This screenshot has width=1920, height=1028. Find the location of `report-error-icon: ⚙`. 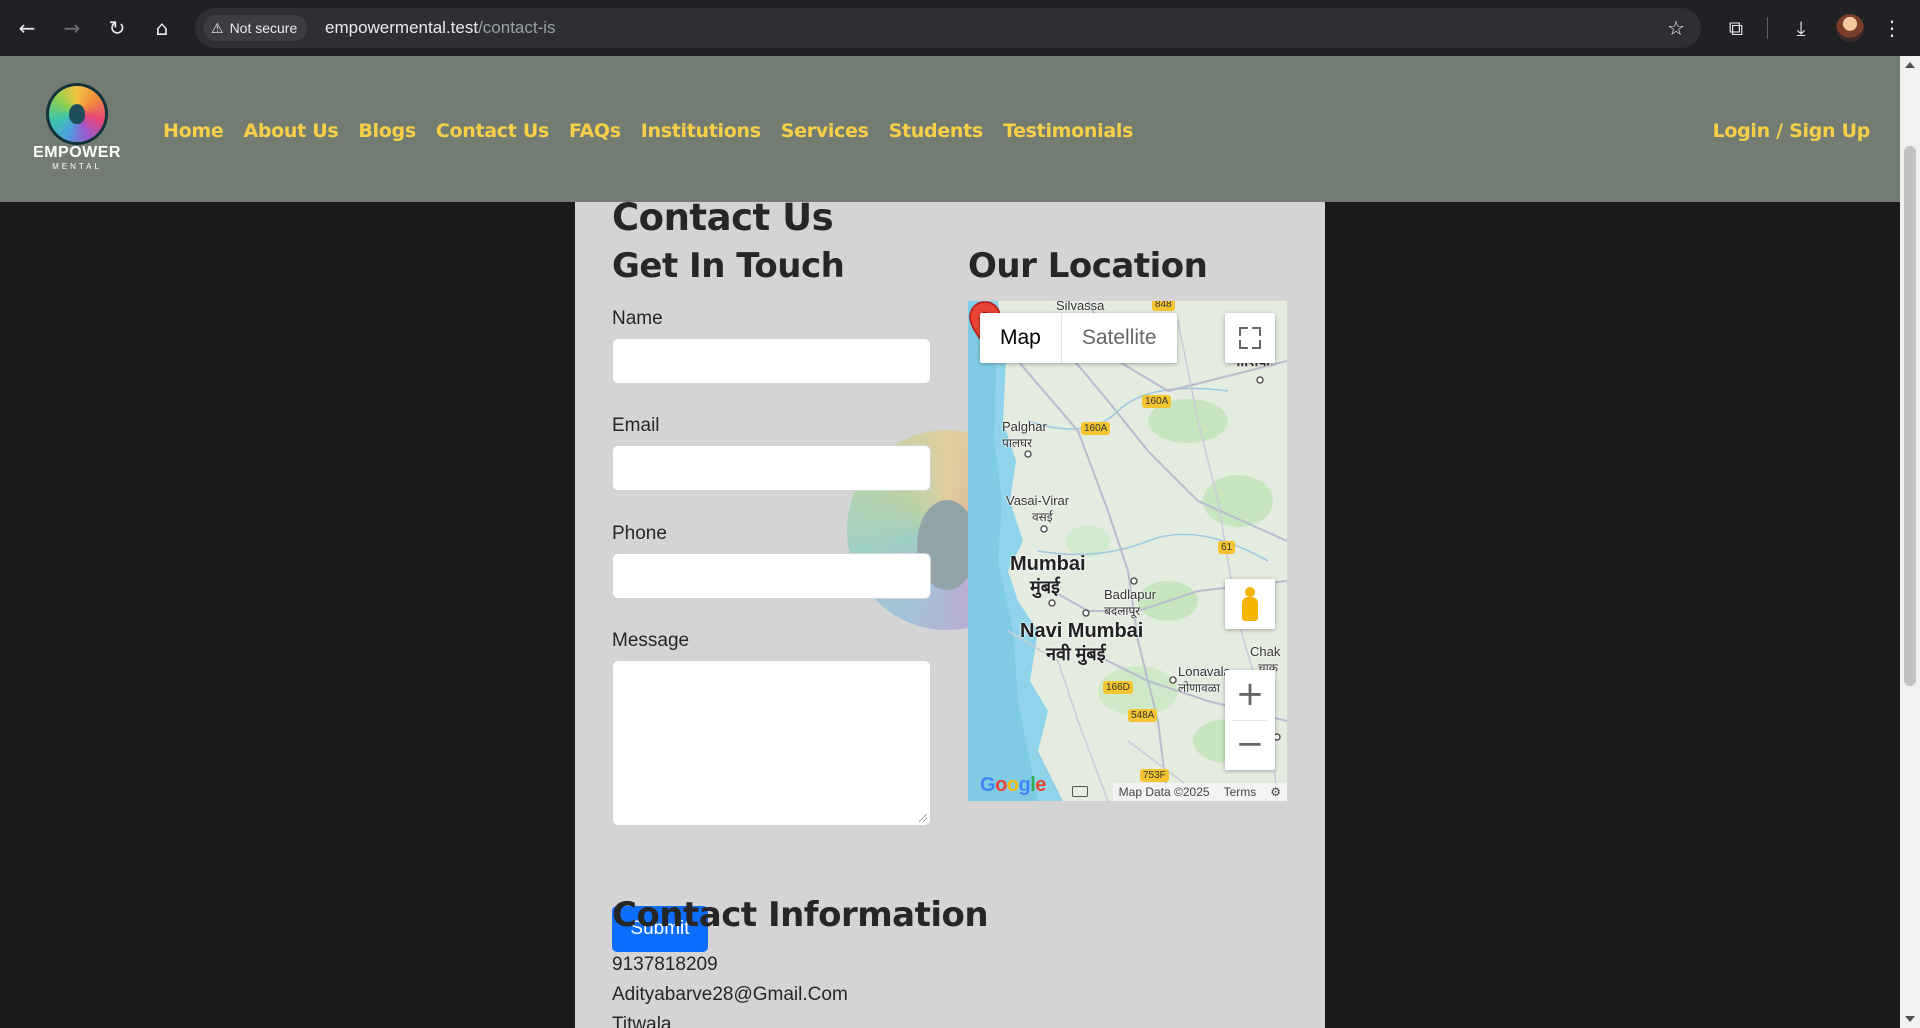

report-error-icon: ⚙ is located at coordinates (1275, 792).